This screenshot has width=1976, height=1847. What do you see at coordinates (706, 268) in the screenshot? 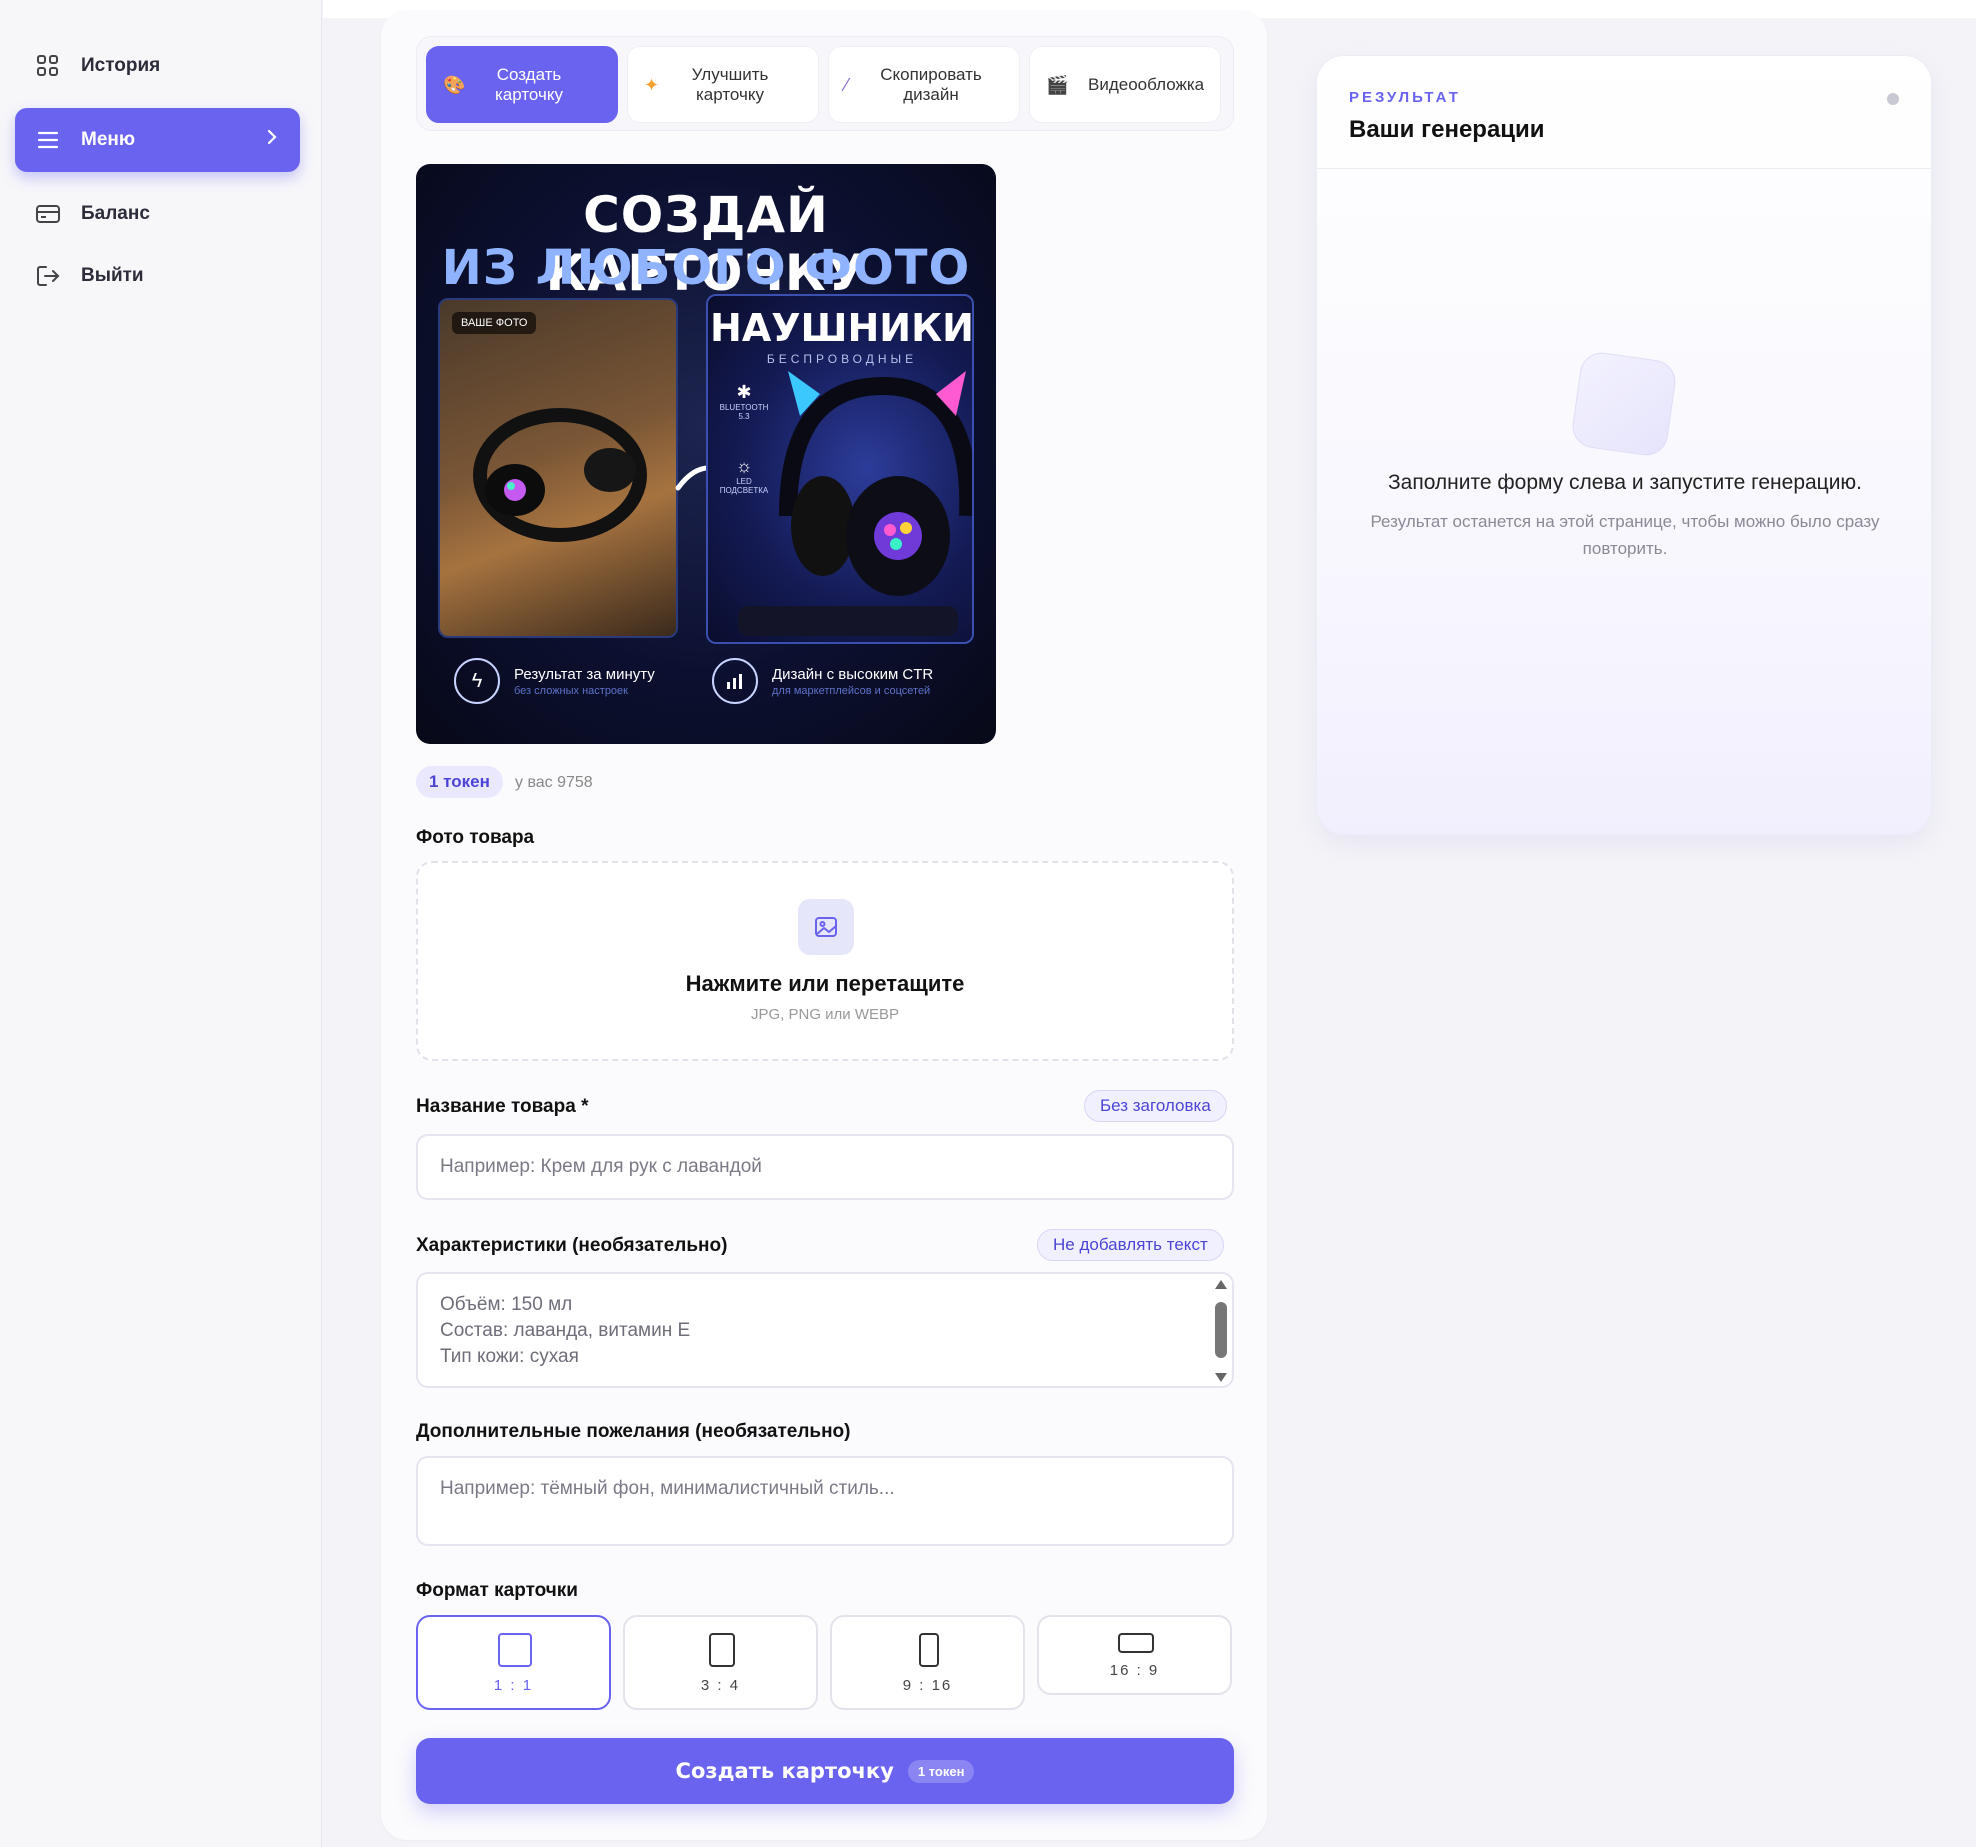
I see `preview-title-line2: ИЗ ЛЮБОГО ФОТО` at bounding box center [706, 268].